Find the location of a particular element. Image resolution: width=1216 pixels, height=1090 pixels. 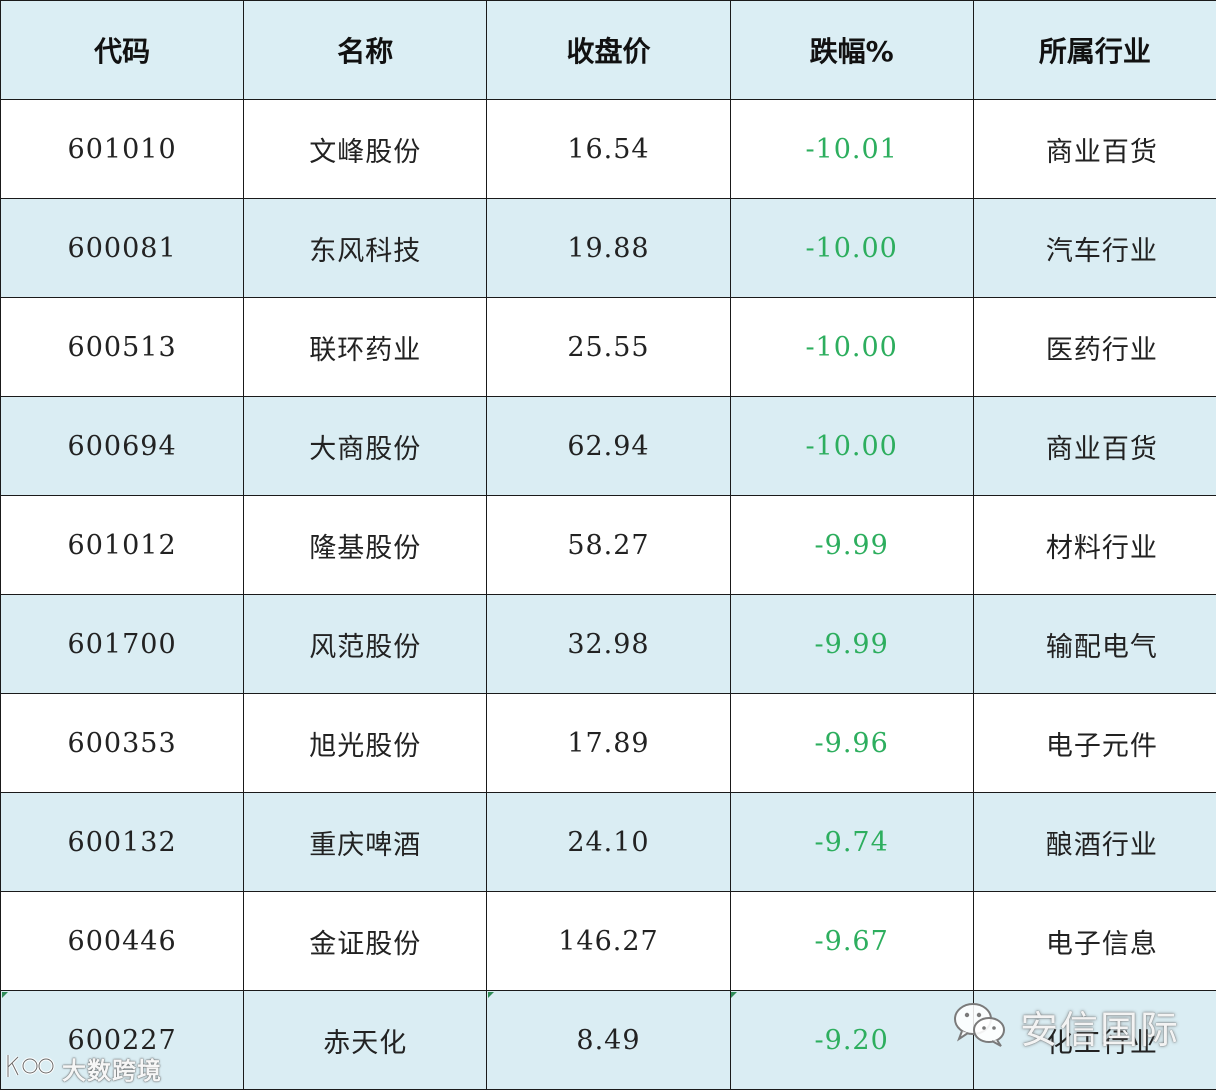

cell-code: 600227 is located at coordinates (122, 1040).